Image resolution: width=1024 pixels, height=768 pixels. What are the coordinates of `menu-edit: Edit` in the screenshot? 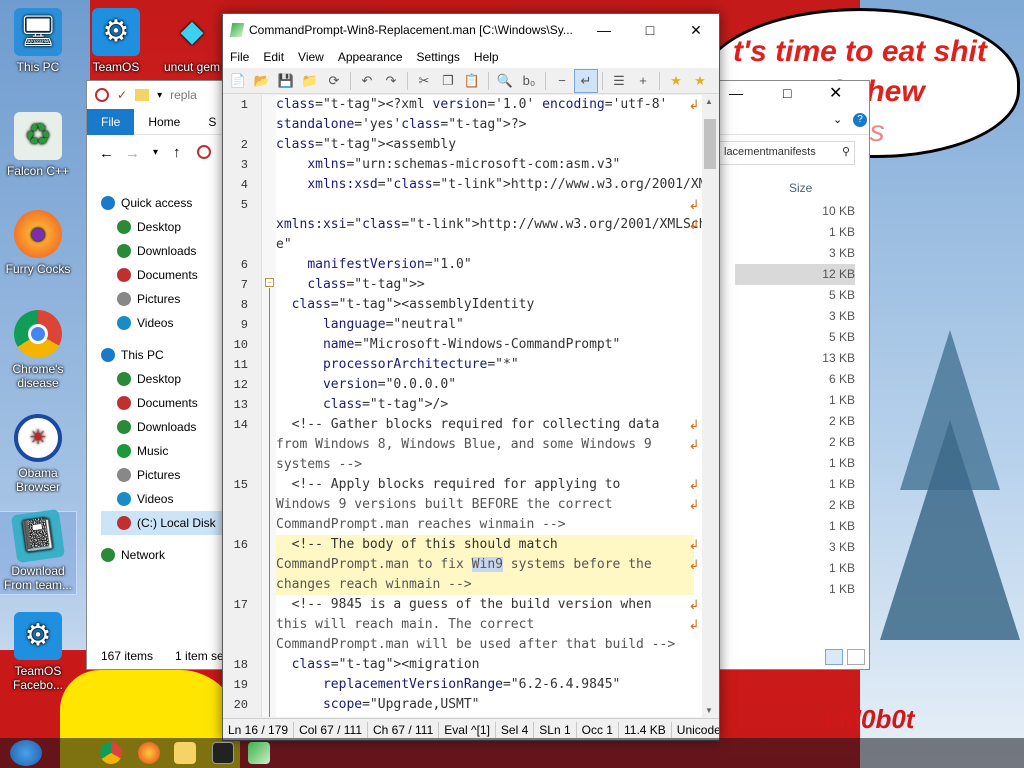 It's located at (273, 57).